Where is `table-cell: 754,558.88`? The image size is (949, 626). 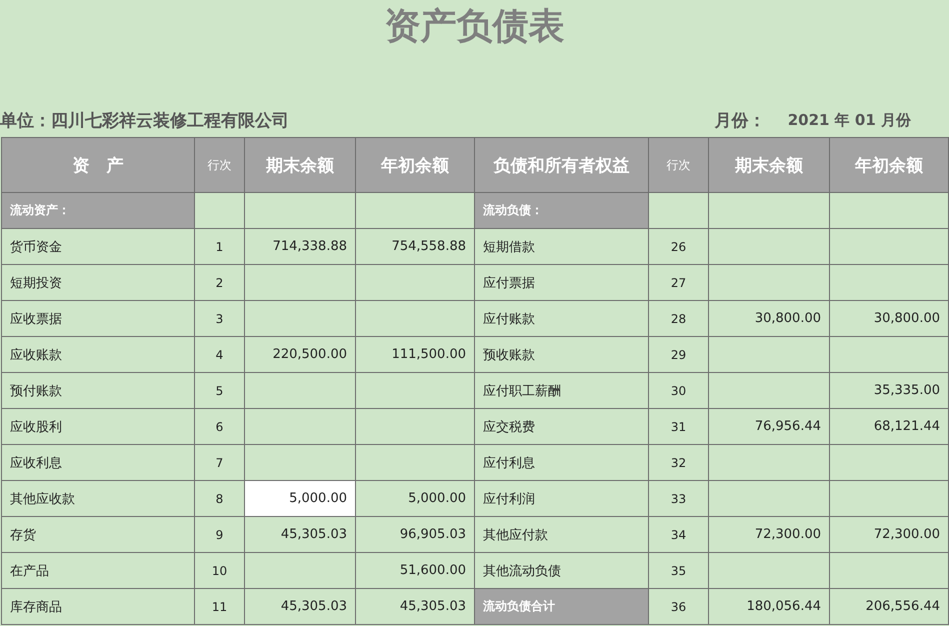
table-cell: 754,558.88 is located at coordinates (415, 246).